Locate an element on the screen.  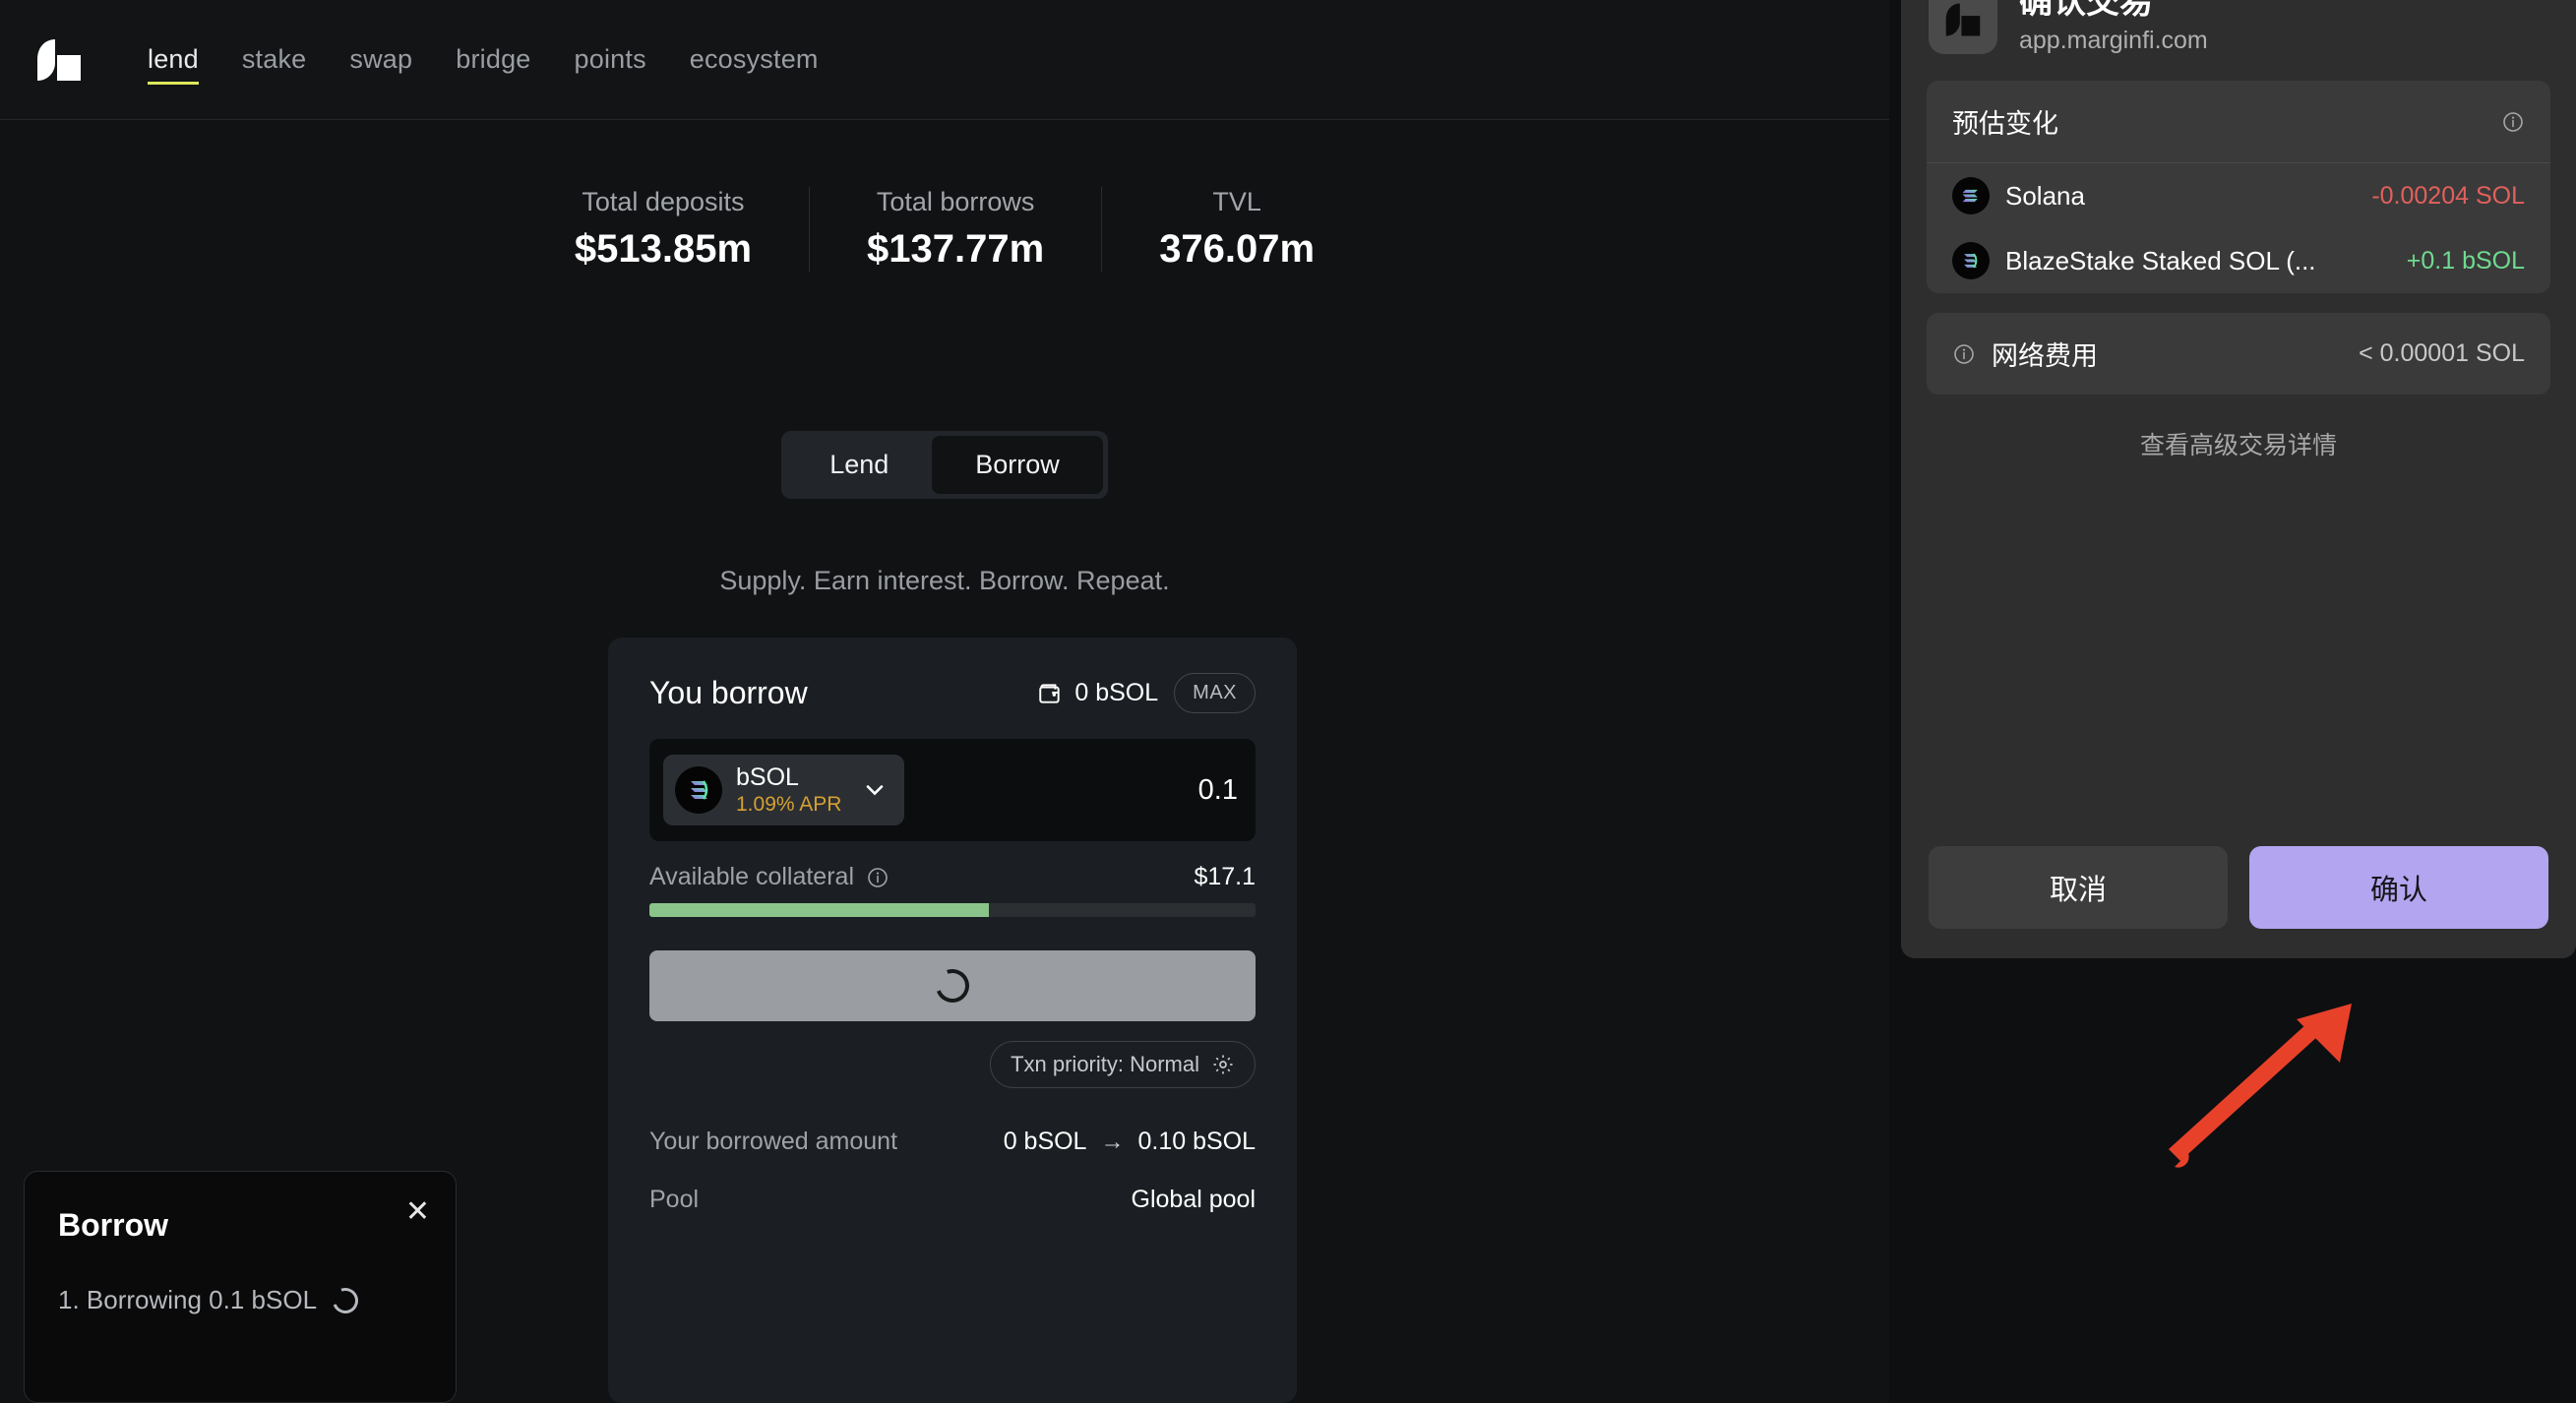
token-meta: bSOL 1.09% APR is located at coordinates (789, 789).